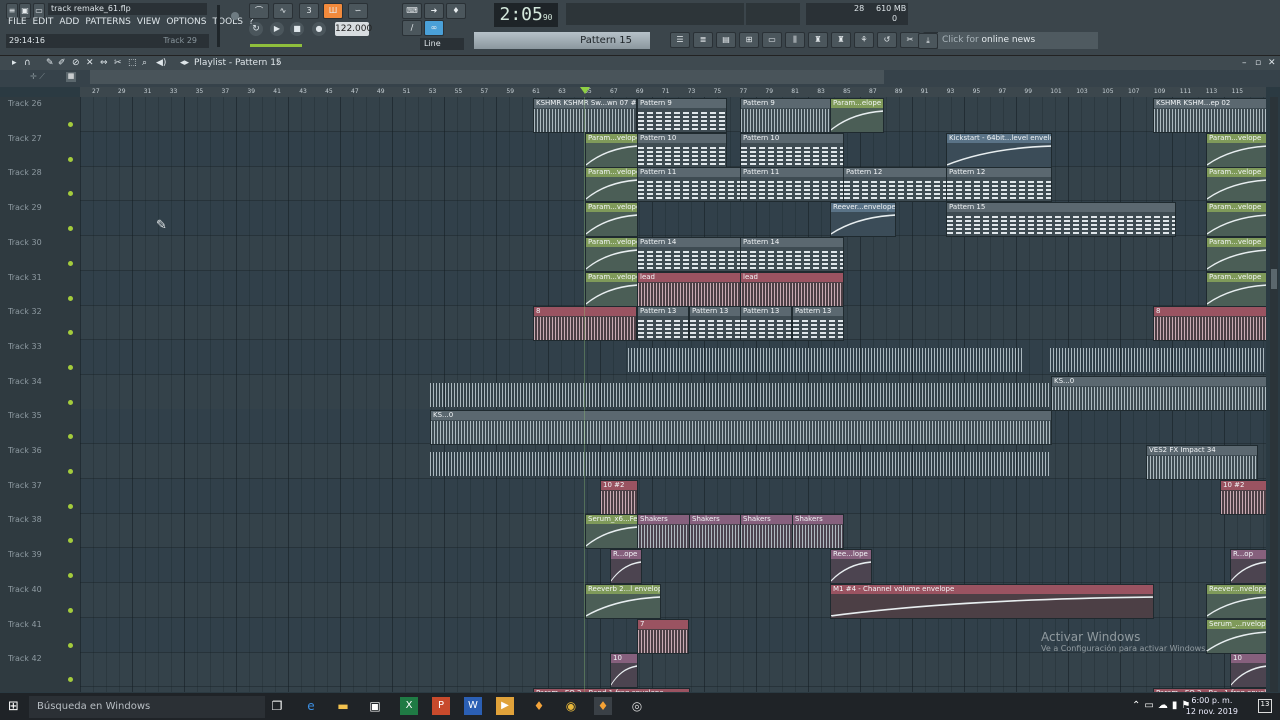 The image size is (1280, 720). What do you see at coordinates (473, 706) in the screenshot?
I see `word-icon: W` at bounding box center [473, 706].